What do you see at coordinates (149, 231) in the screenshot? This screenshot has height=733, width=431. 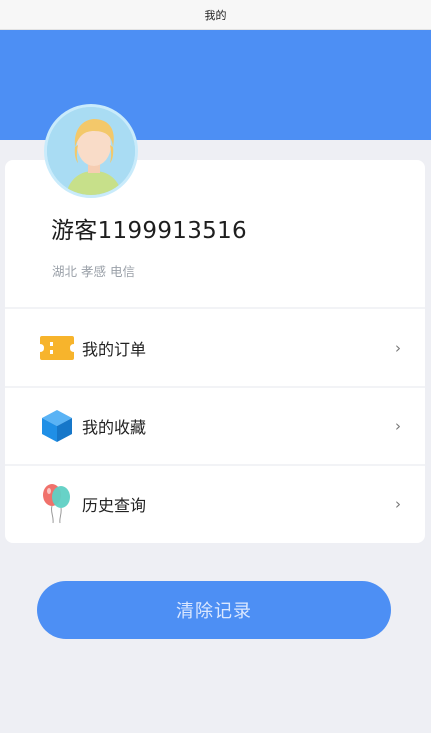 I see `username: 游客1199913516` at bounding box center [149, 231].